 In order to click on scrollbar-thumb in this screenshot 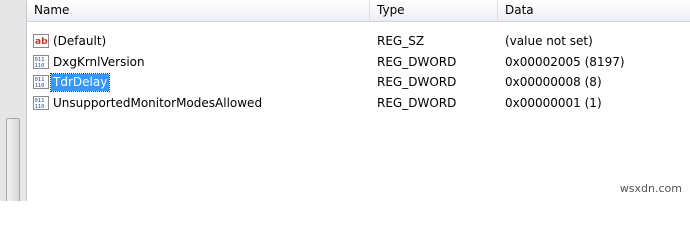, I will do `click(13, 159)`.